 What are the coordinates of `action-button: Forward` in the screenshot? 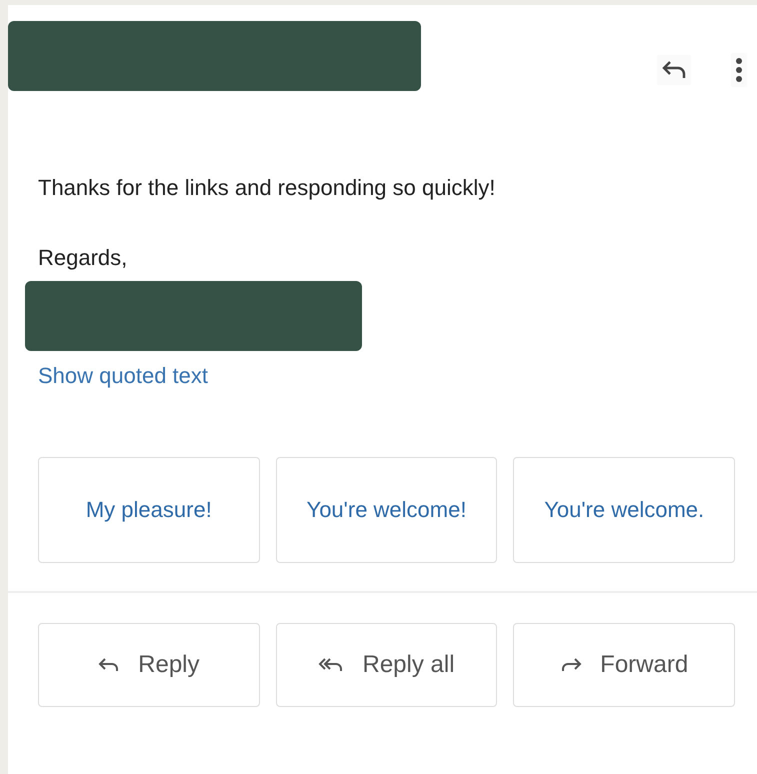 It's located at (624, 665).